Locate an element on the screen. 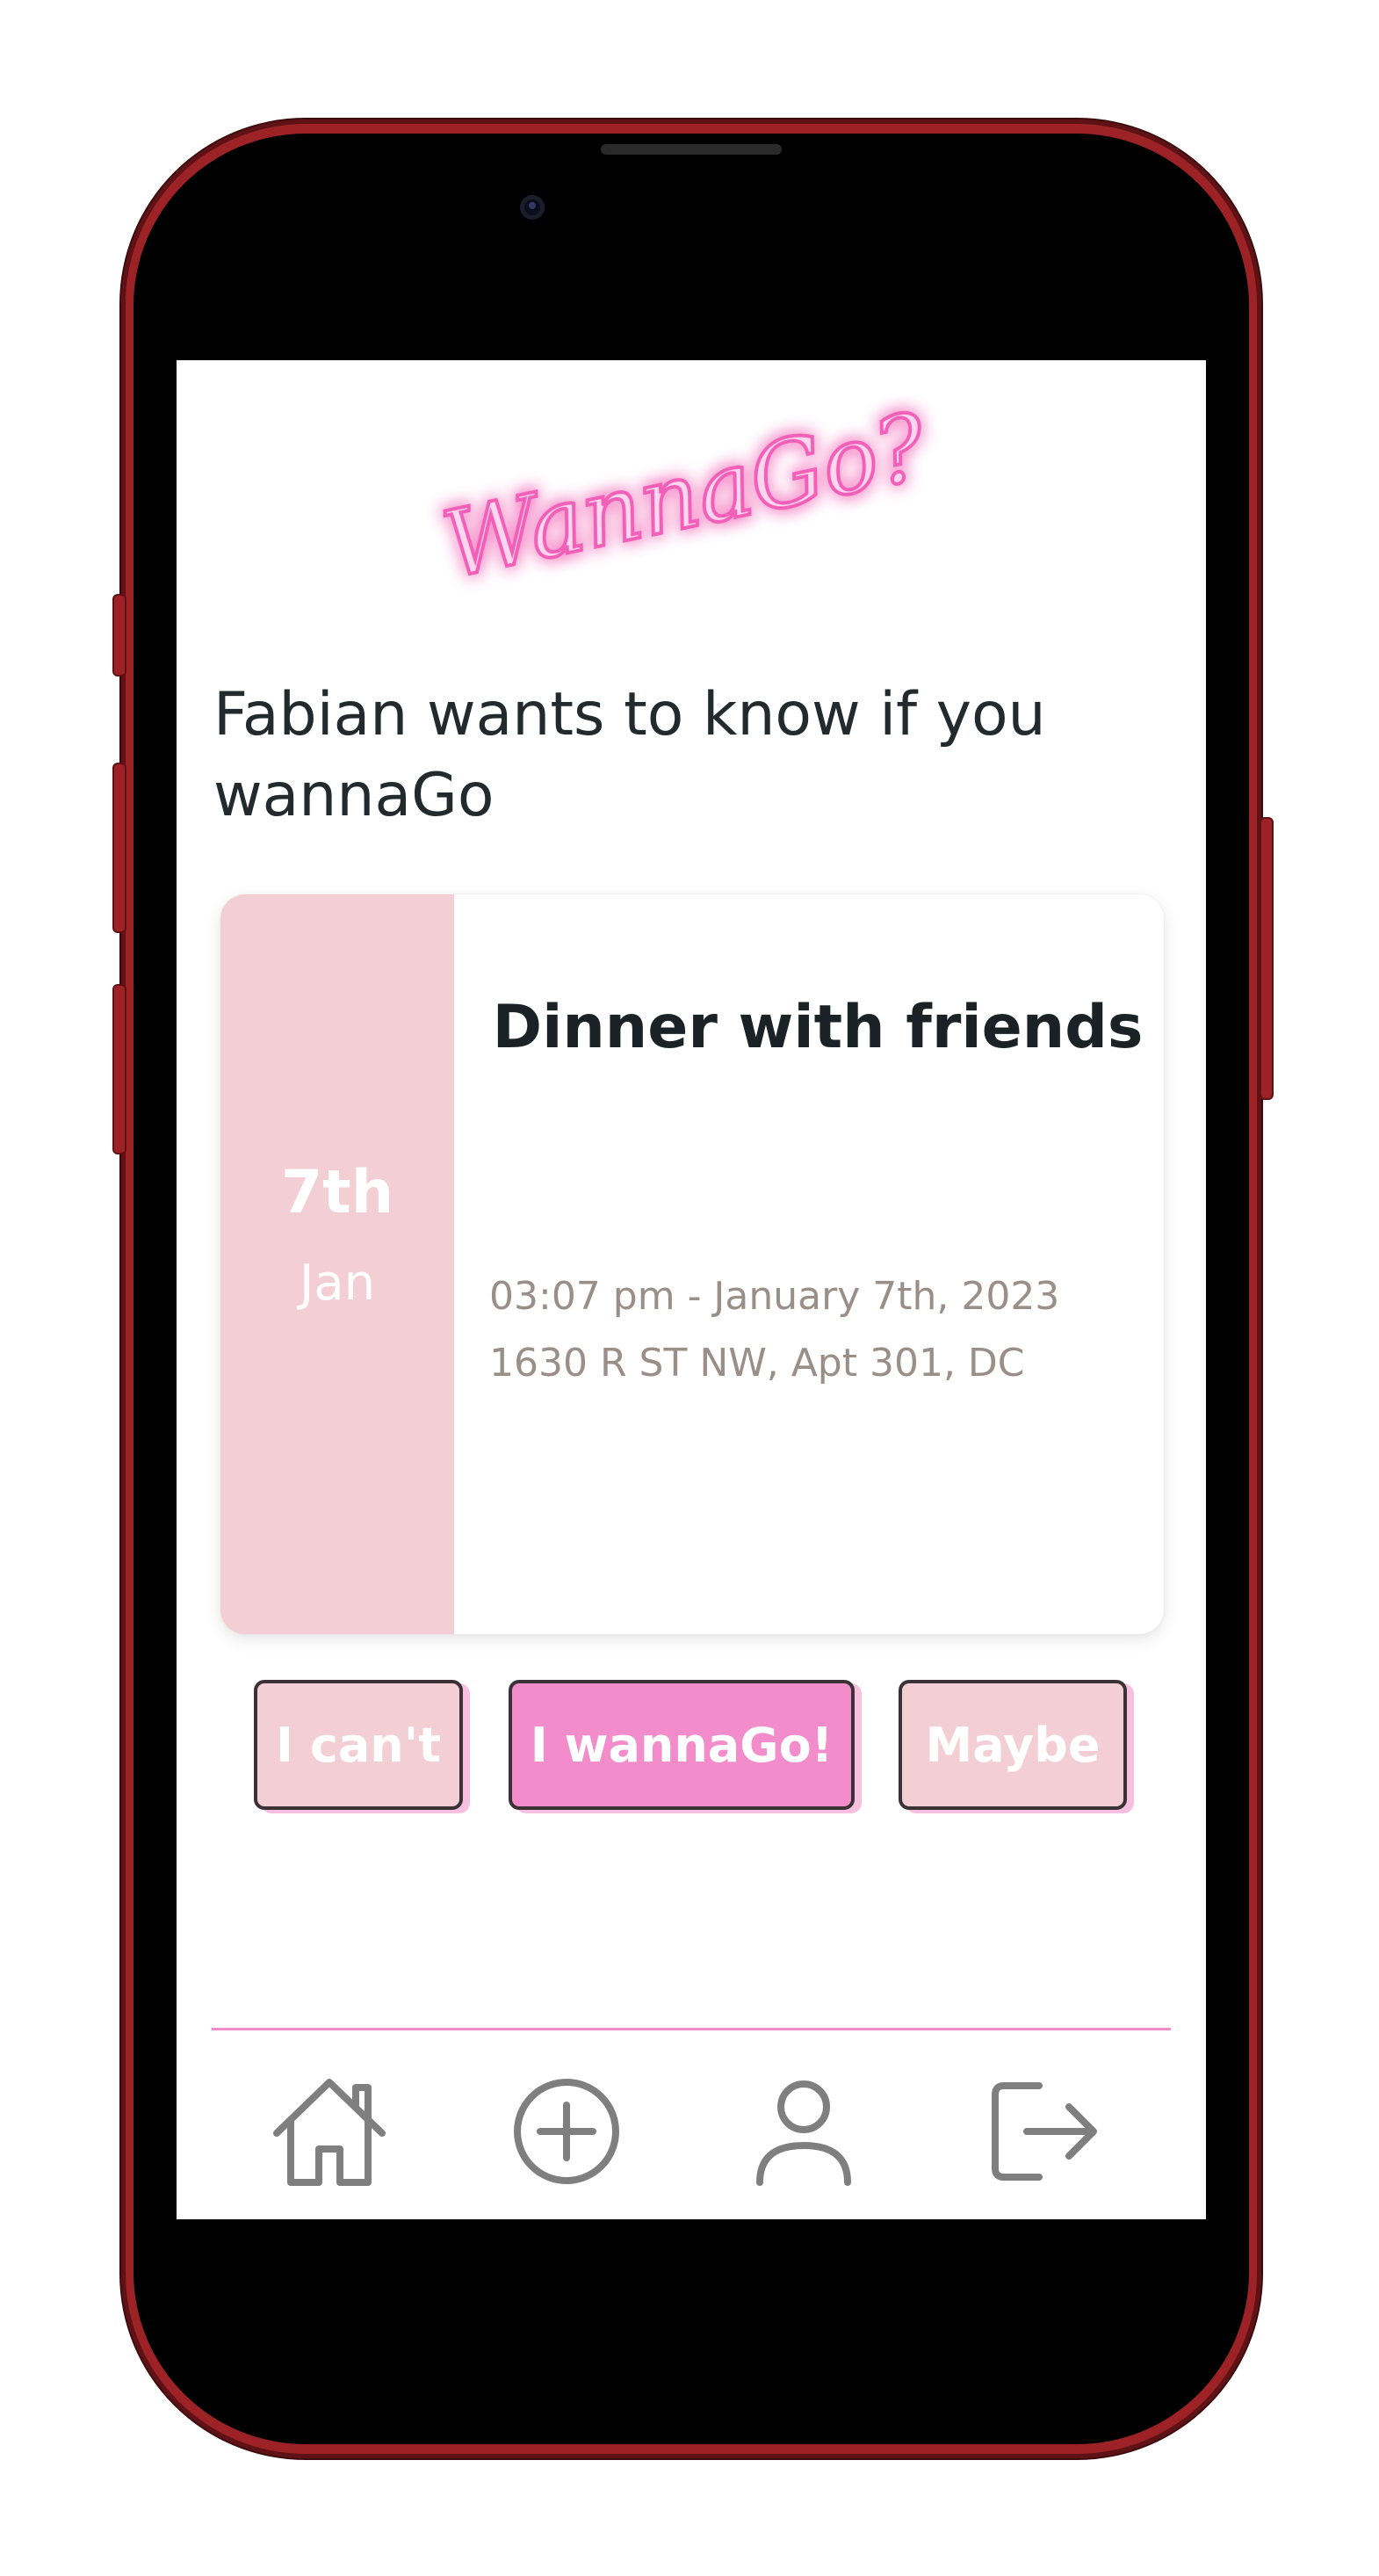  nav-add-button is located at coordinates (566, 2131).